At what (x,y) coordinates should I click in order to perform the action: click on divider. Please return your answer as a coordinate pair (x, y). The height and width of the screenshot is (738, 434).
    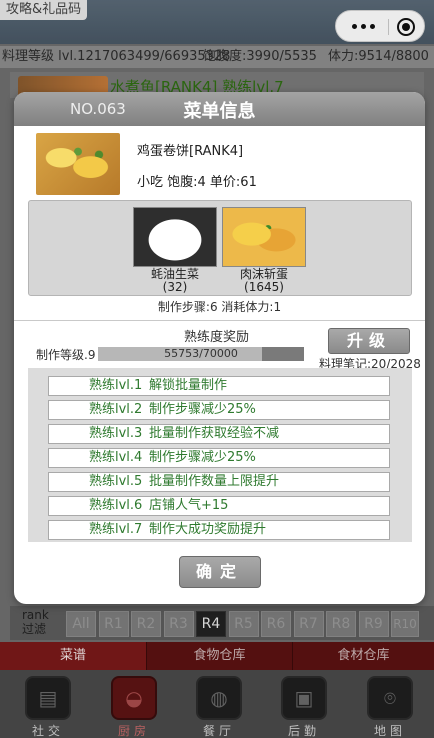
    Looking at the image, I should click on (219, 320).